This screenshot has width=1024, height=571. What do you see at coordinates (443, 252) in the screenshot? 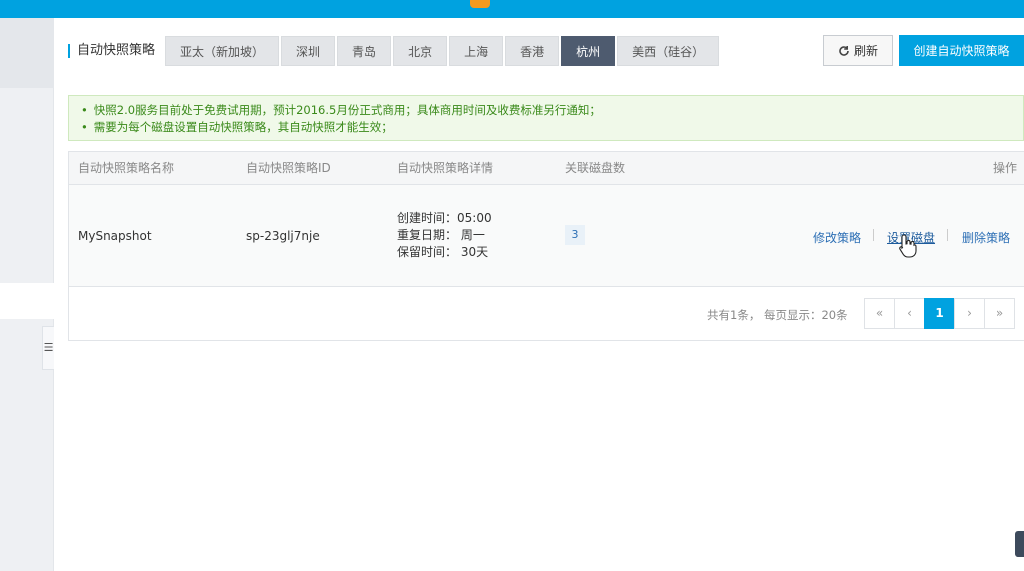
I see `detail-retention: 保留时间： 30天` at bounding box center [443, 252].